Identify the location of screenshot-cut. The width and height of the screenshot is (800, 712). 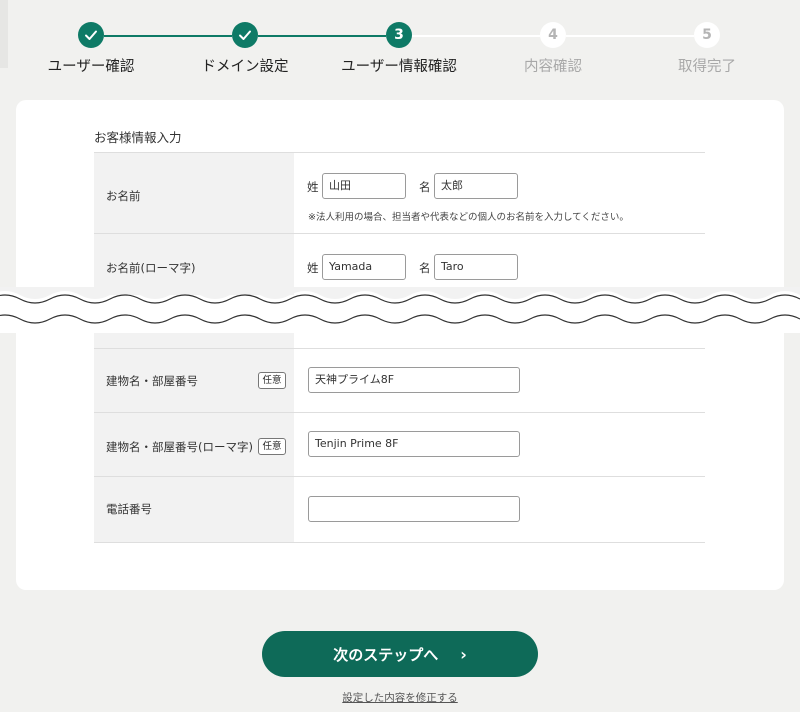
(400, 310).